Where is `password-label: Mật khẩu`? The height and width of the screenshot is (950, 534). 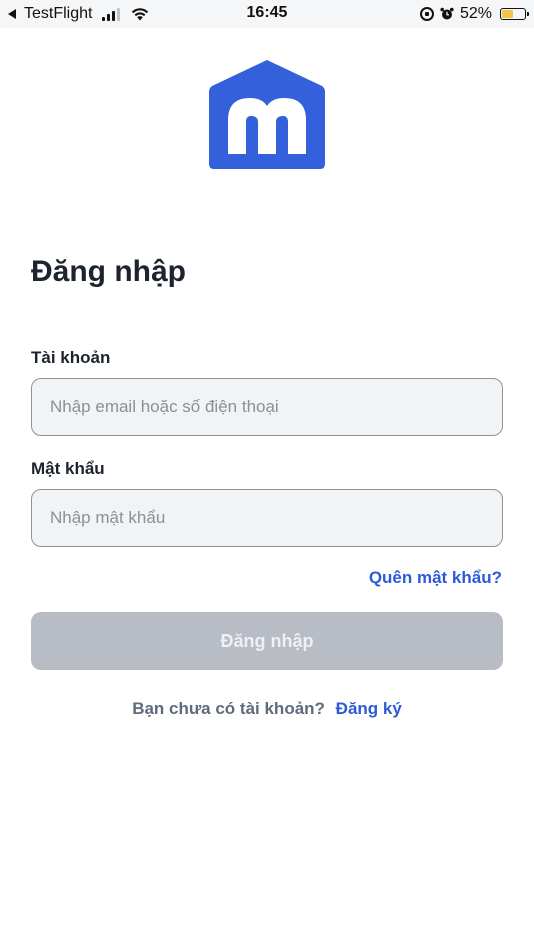 password-label: Mật khẩu is located at coordinates (68, 468).